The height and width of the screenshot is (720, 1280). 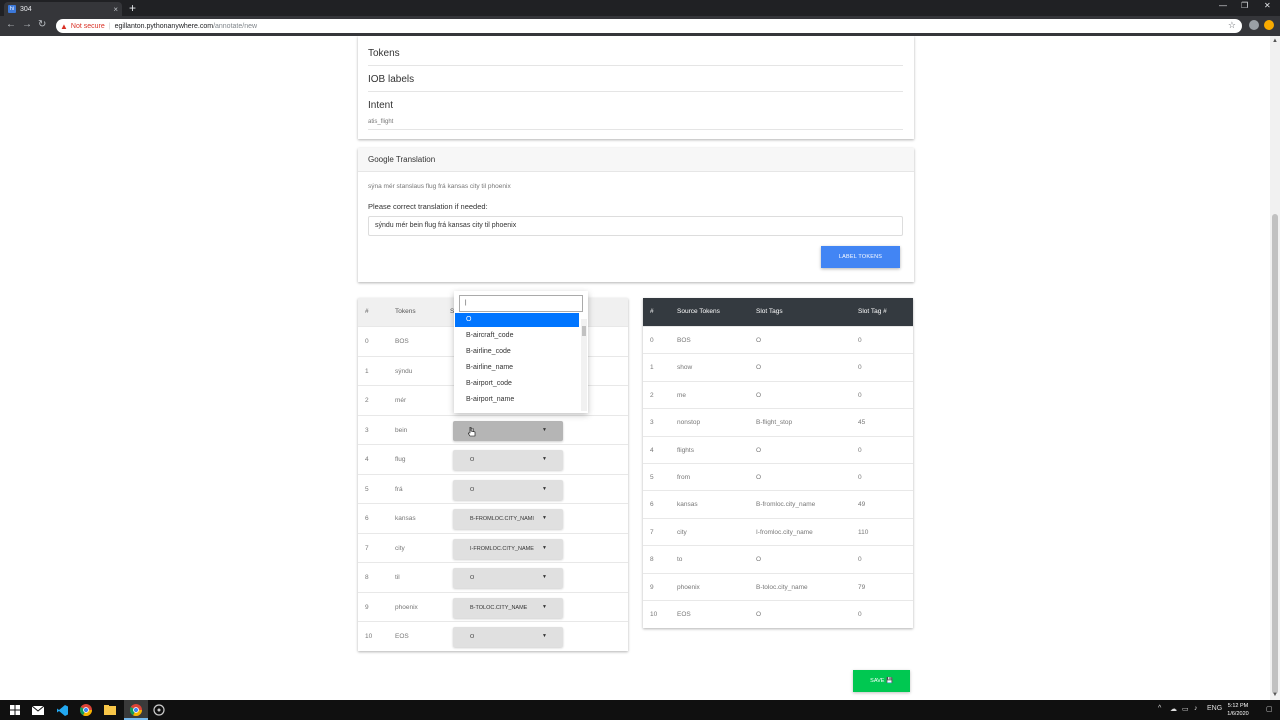 I want to click on row-token: kansas, so click(x=405, y=518).